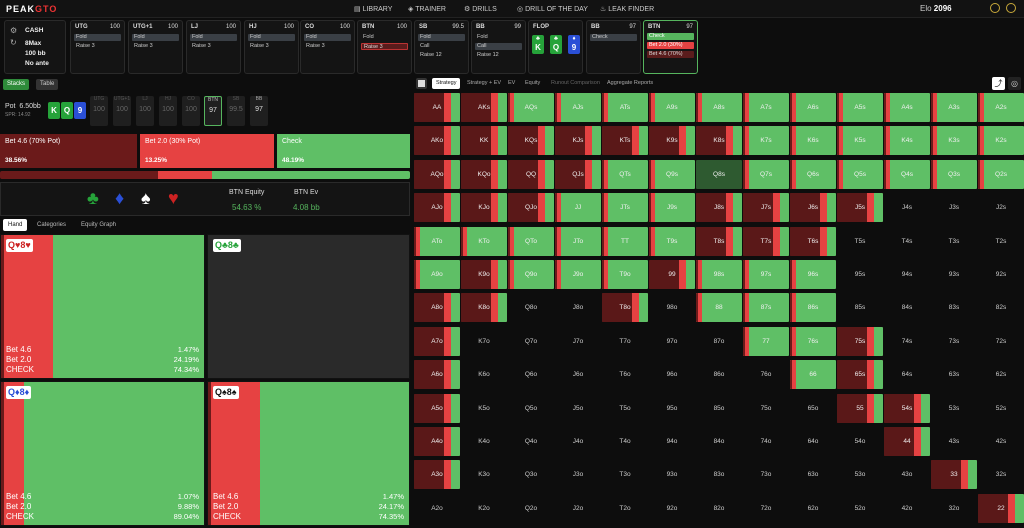 The height and width of the screenshot is (528, 1024). Describe the element at coordinates (954, 241) in the screenshot. I see `range-cell: T3s` at that location.